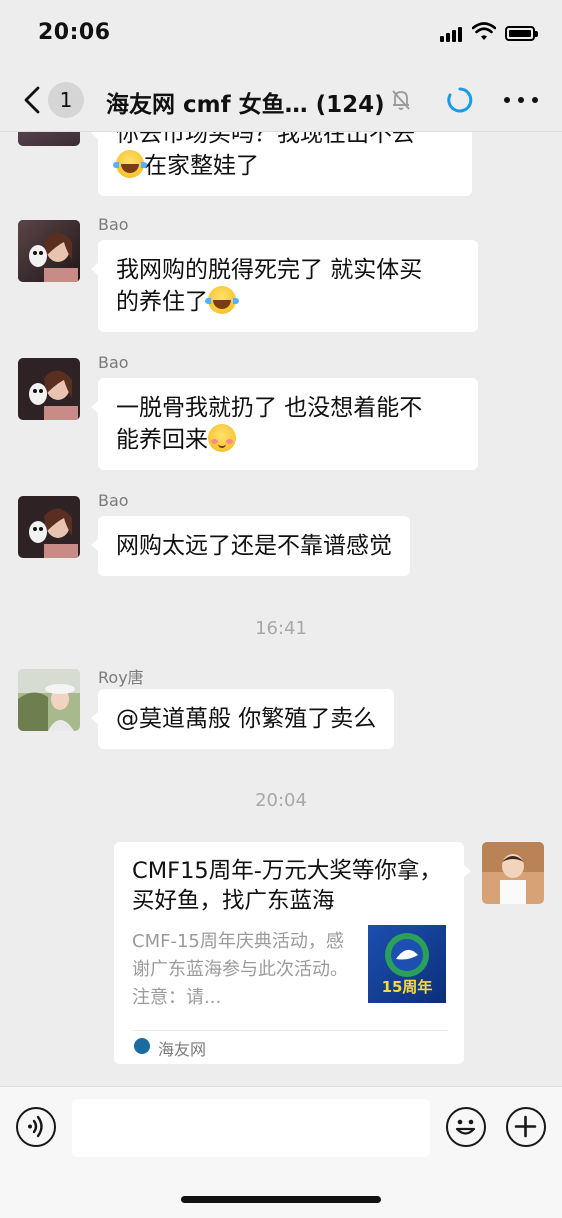 This screenshot has height=1218, width=562. I want to click on back-button: 1, so click(53, 100).